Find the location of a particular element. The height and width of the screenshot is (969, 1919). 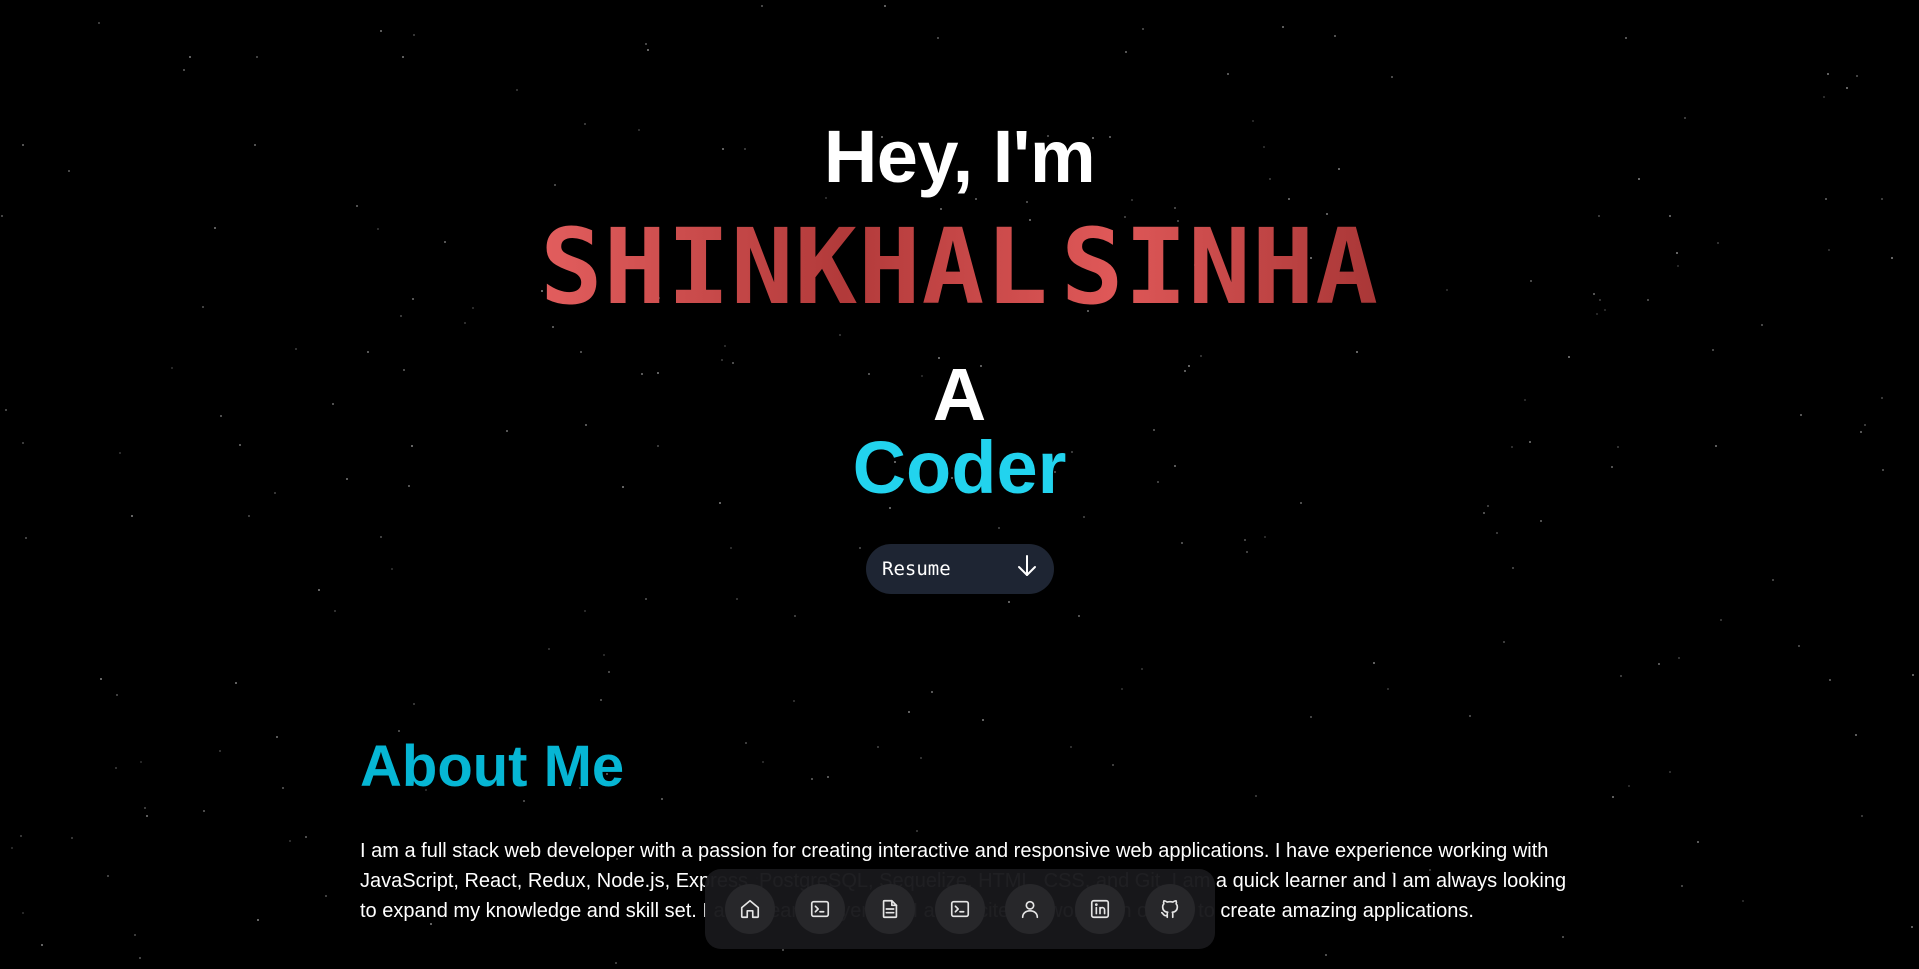

dock-about-button is located at coordinates (1030, 909).